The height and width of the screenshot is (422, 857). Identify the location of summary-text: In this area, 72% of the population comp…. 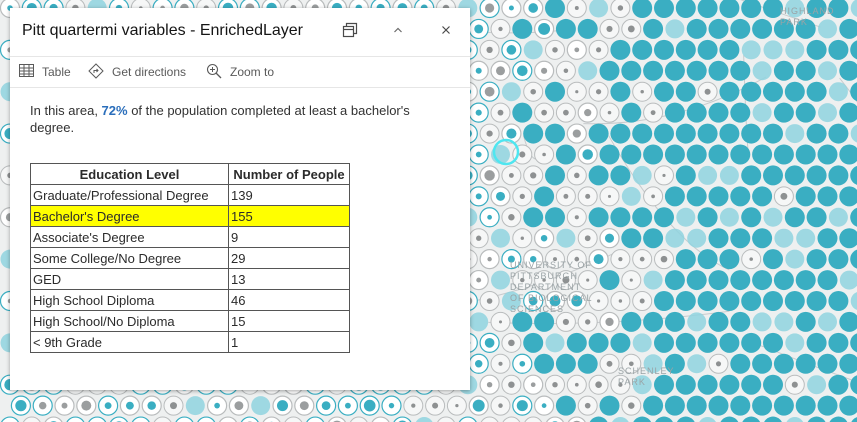
(220, 119).